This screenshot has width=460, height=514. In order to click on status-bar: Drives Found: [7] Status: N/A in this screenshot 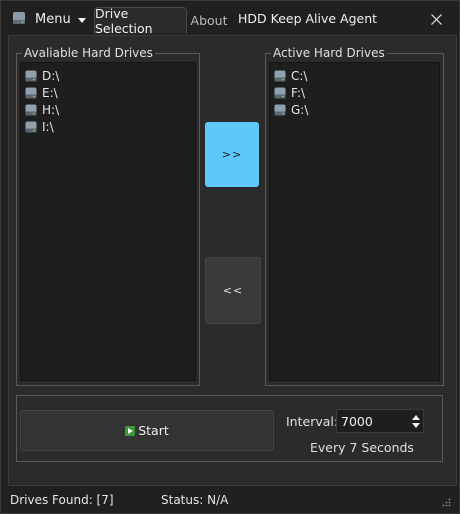, I will do `click(230, 500)`.